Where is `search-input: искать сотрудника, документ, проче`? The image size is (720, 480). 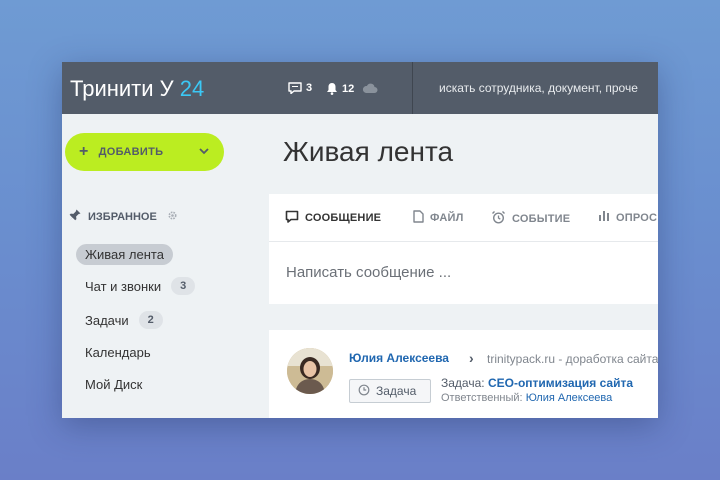 search-input: искать сотрудника, документ, проче is located at coordinates (538, 88).